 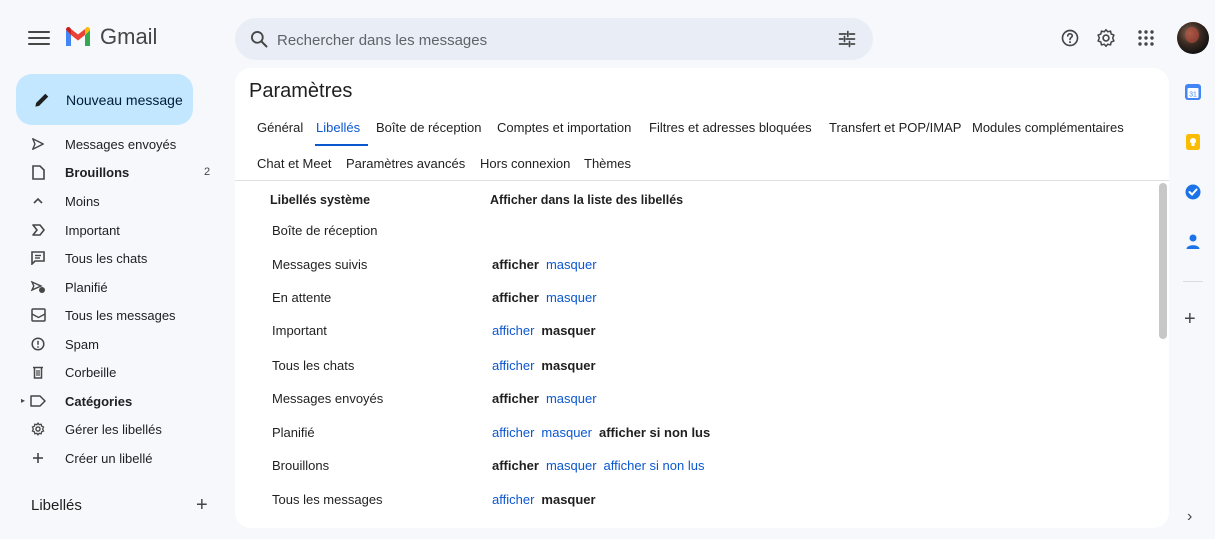 What do you see at coordinates (23, 400) in the screenshot?
I see `expand-caret-icon: ▸` at bounding box center [23, 400].